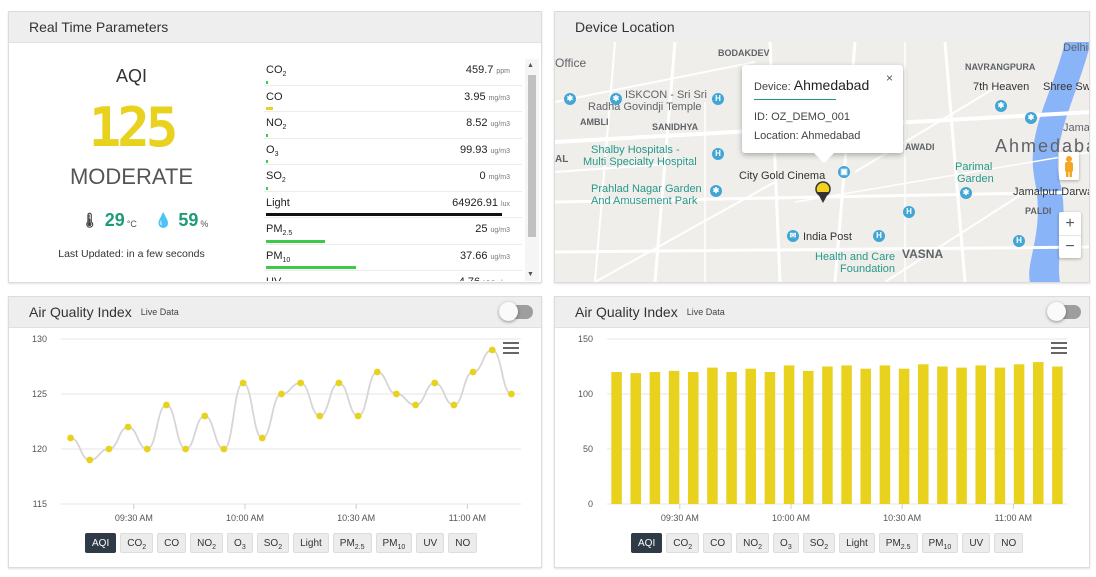 Image resolution: width=1096 pixels, height=577 pixels. What do you see at coordinates (635, 150) in the screenshot?
I see `map-label-shalby-1: Shalby Hospitals -` at bounding box center [635, 150].